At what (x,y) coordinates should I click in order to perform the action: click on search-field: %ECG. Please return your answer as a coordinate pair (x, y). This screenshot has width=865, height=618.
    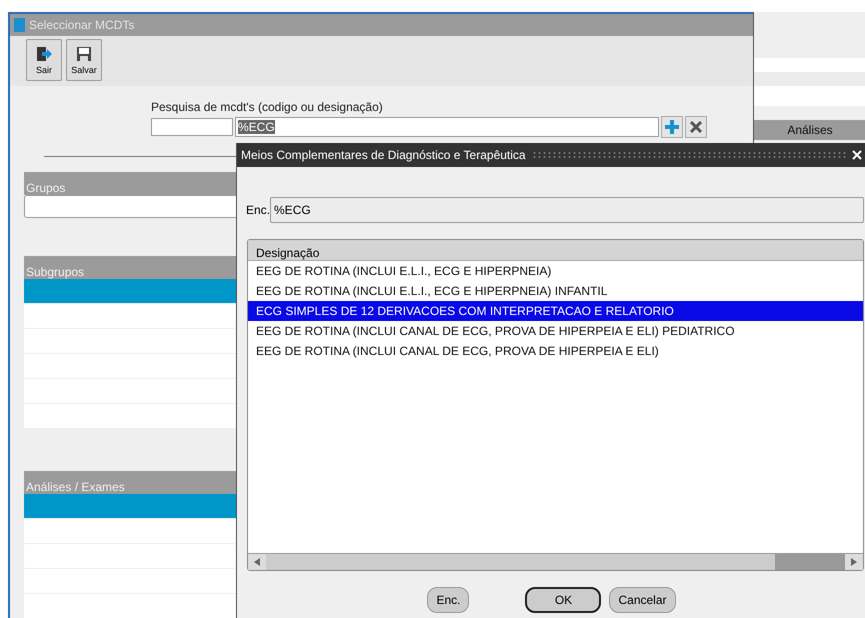
    Looking at the image, I should click on (447, 127).